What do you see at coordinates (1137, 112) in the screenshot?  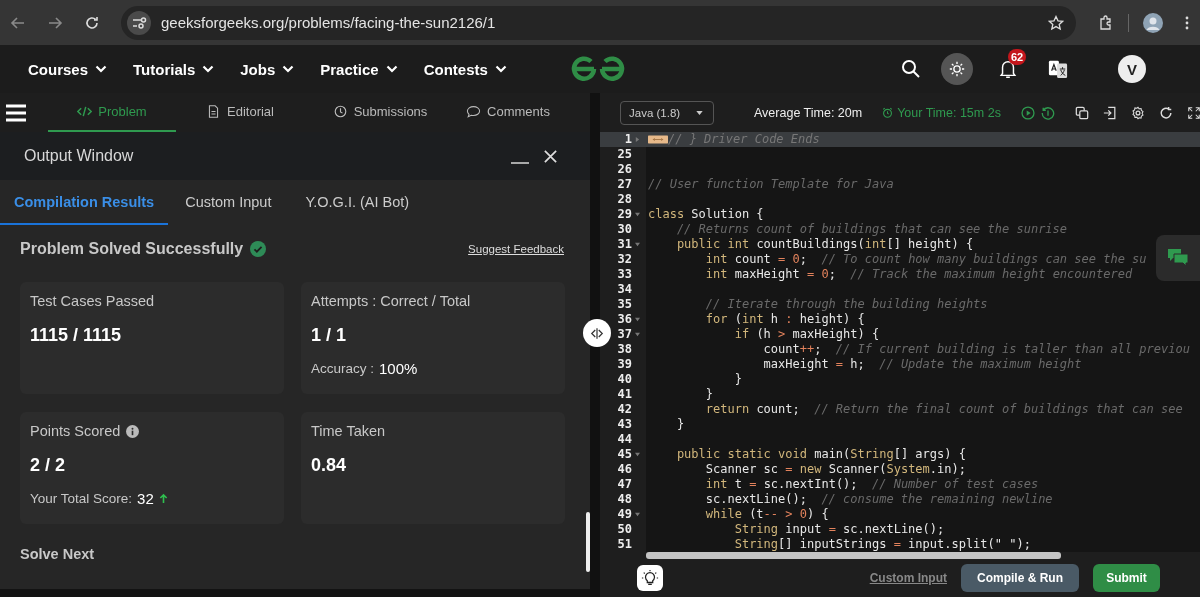 I see `settings-icon` at bounding box center [1137, 112].